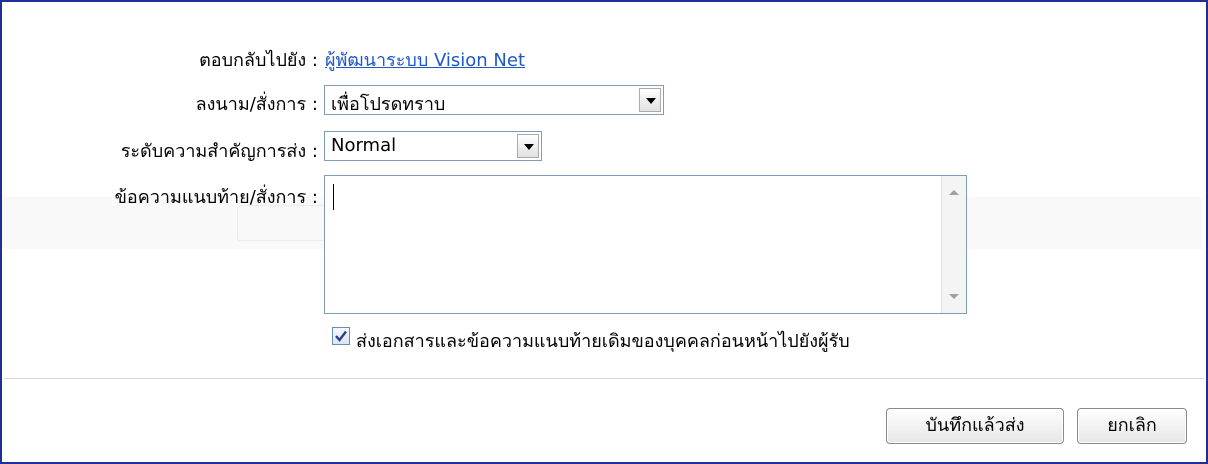 This screenshot has height=464, width=1208. Describe the element at coordinates (216, 197) in the screenshot. I see `message-label: ข้อความแนบท้าย/สั่งการ :` at that location.